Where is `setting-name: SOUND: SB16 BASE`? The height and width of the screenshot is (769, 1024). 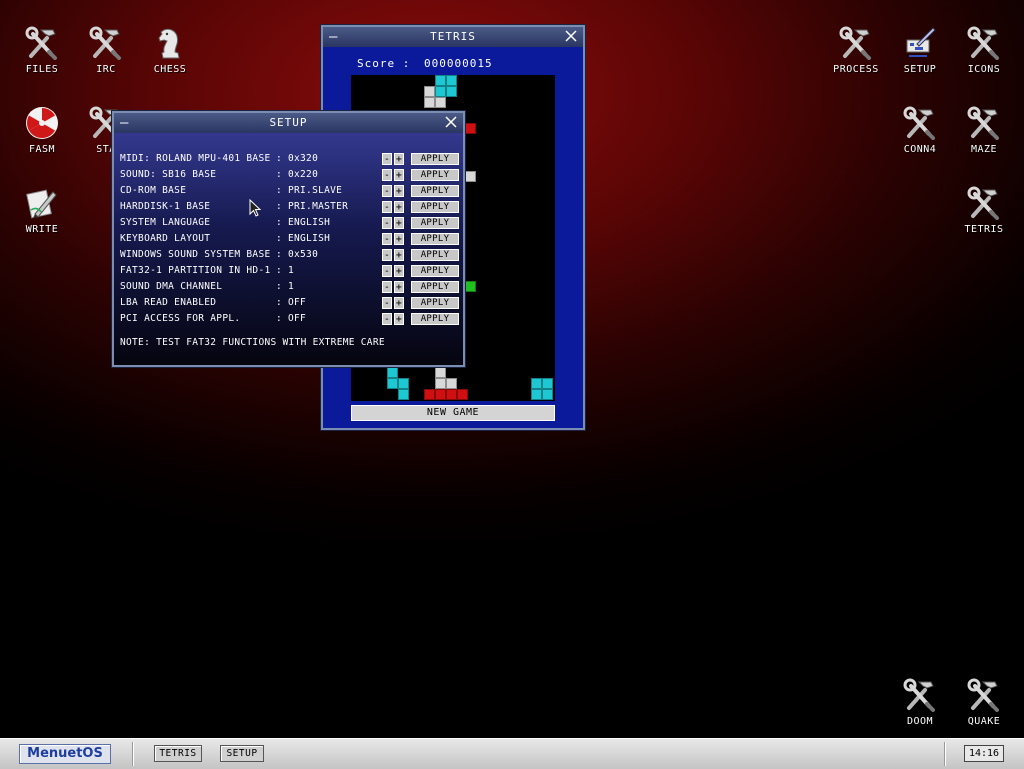 setting-name: SOUND: SB16 BASE is located at coordinates (168, 174).